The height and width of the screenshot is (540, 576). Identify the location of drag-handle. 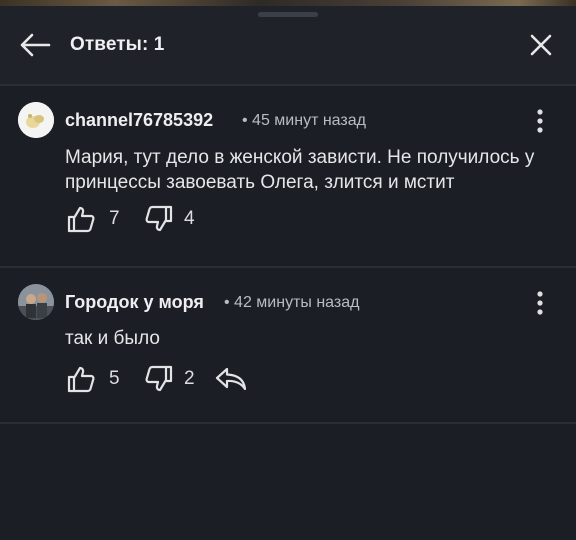
(288, 14).